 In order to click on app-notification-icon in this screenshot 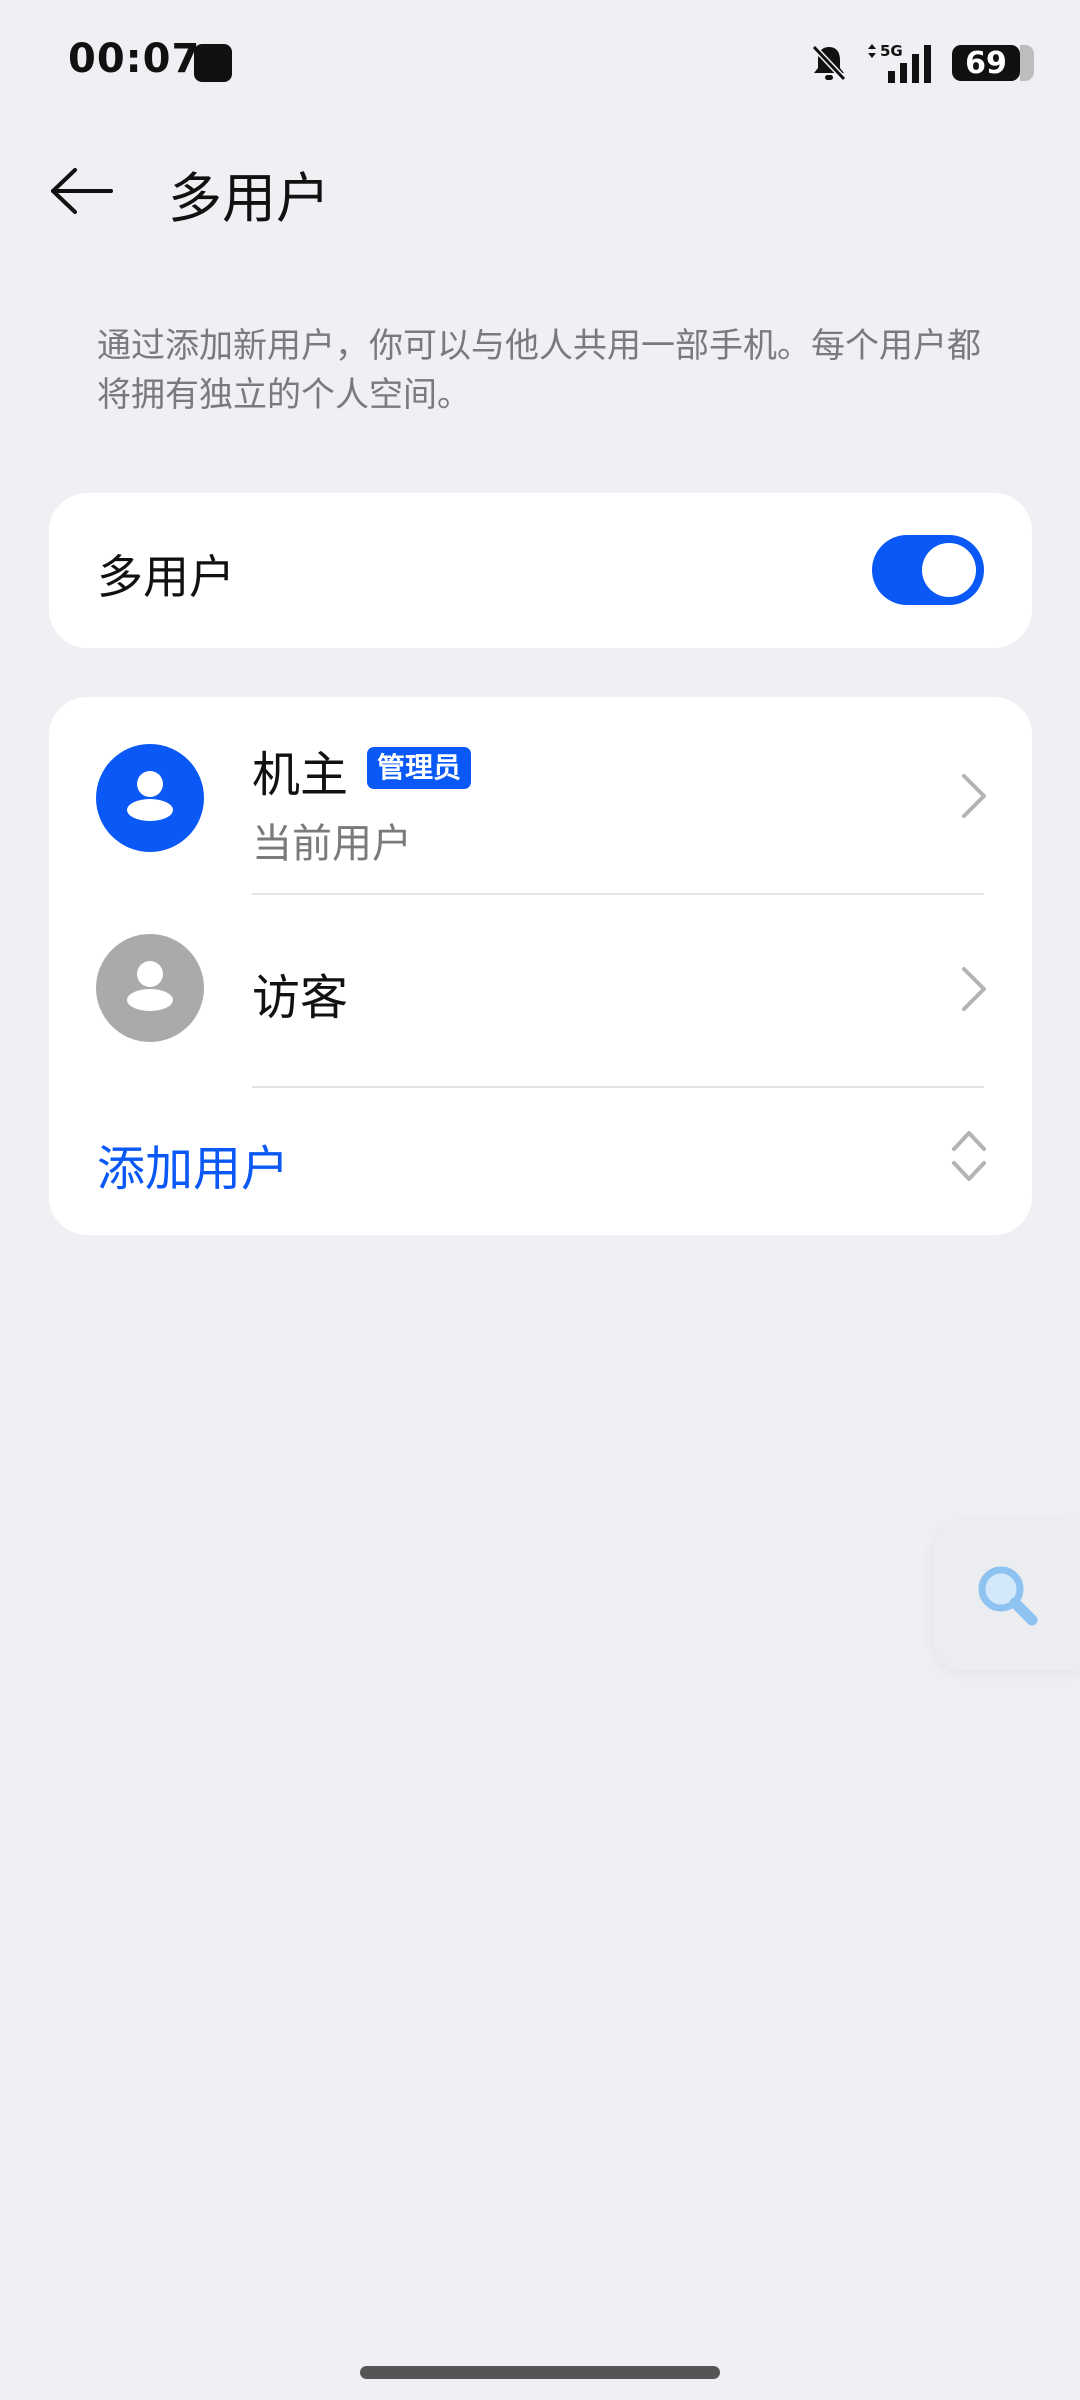, I will do `click(213, 63)`.